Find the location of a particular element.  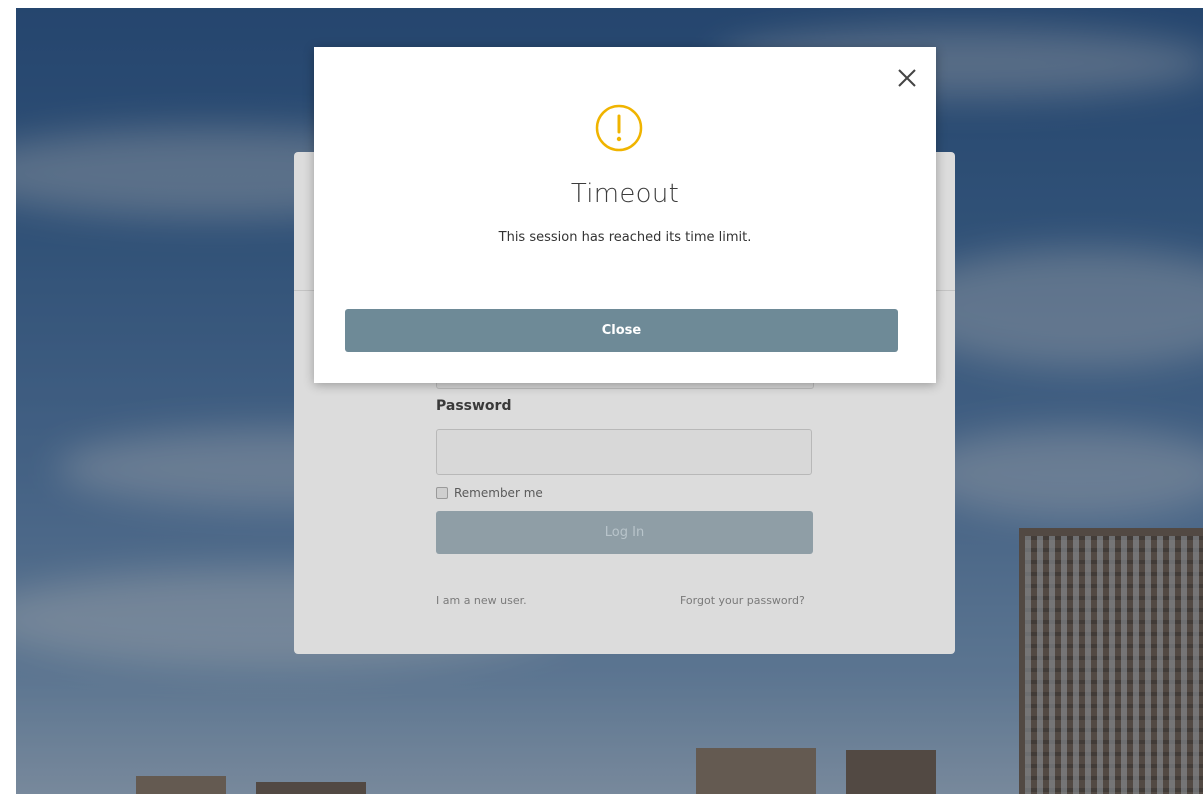

remember-me-checkbox is located at coordinates (442, 493).